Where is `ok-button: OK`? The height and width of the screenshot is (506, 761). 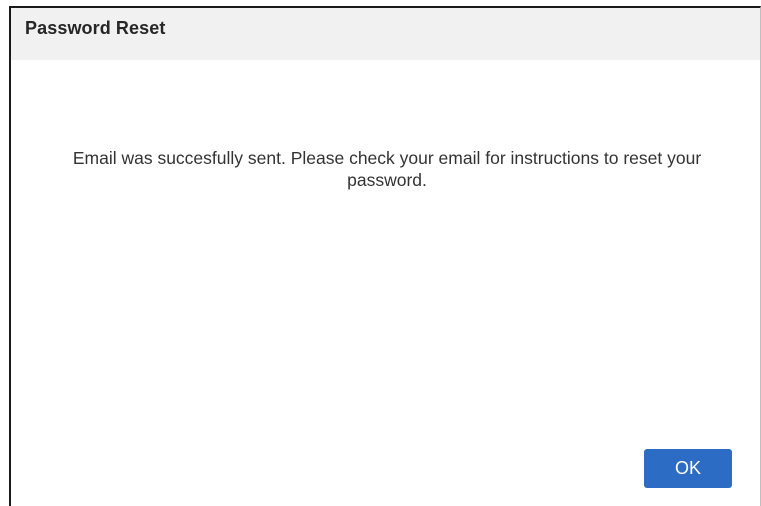 ok-button: OK is located at coordinates (688, 468).